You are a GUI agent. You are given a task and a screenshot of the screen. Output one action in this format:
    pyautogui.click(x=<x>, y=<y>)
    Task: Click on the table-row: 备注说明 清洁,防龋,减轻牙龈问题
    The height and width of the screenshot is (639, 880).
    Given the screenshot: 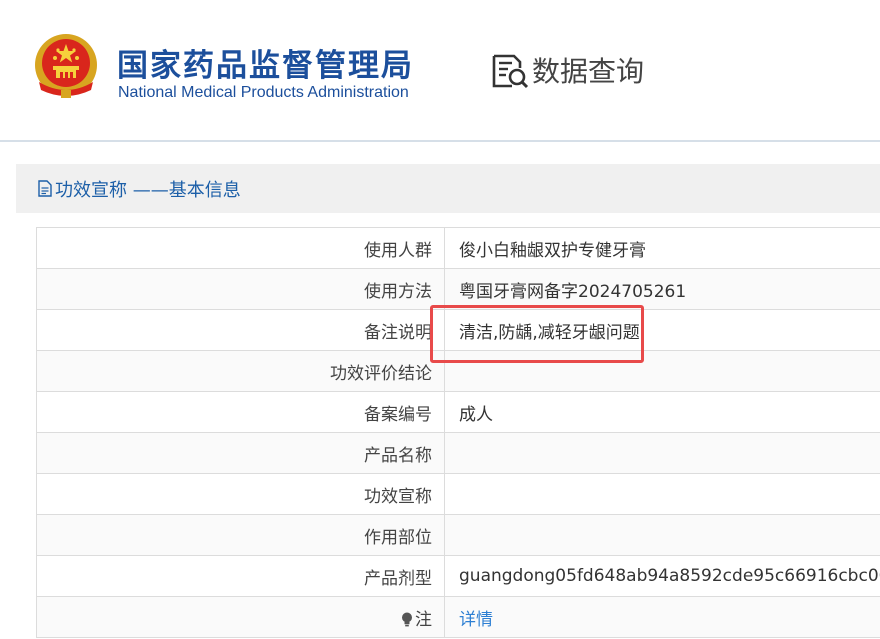 What is the action you would take?
    pyautogui.click(x=458, y=330)
    